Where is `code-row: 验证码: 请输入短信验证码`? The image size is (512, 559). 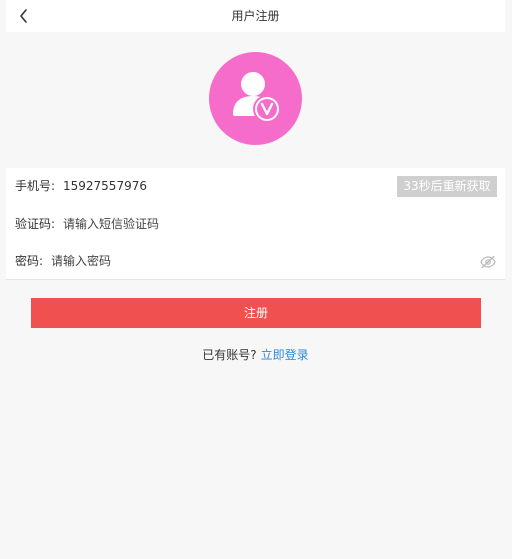 code-row: 验证码: 请输入短信验证码 is located at coordinates (255, 224).